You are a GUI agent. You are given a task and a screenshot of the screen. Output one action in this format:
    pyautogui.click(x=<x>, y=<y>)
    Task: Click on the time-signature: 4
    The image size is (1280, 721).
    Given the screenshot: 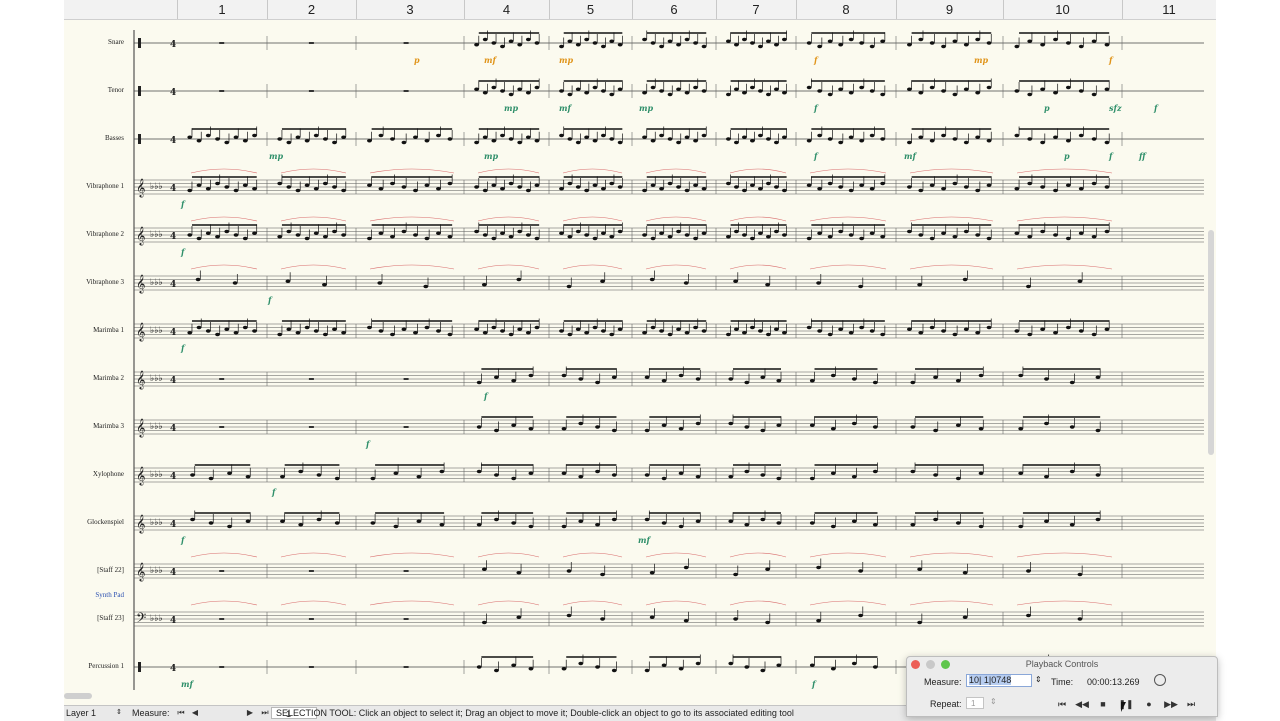 What is the action you would take?
    pyautogui.click(x=173, y=429)
    